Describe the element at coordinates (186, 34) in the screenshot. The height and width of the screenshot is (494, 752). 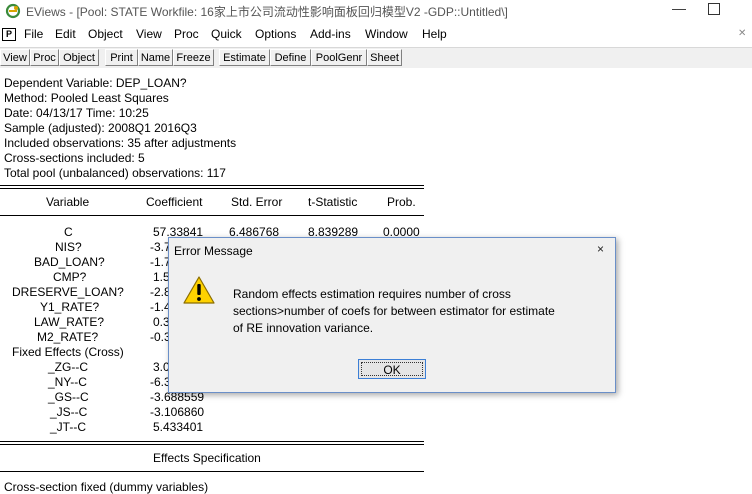
I see `menu-proc: Proc` at that location.